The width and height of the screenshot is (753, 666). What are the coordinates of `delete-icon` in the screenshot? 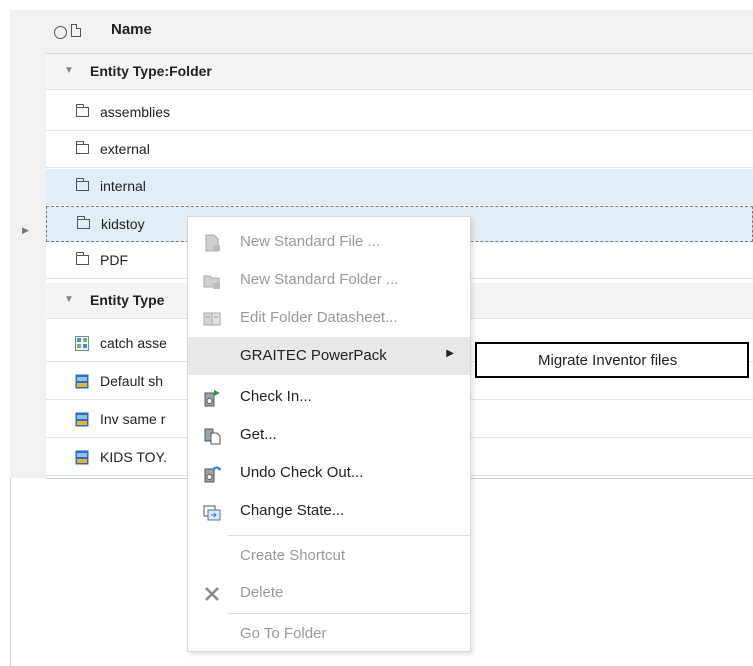 It's located at (212, 594).